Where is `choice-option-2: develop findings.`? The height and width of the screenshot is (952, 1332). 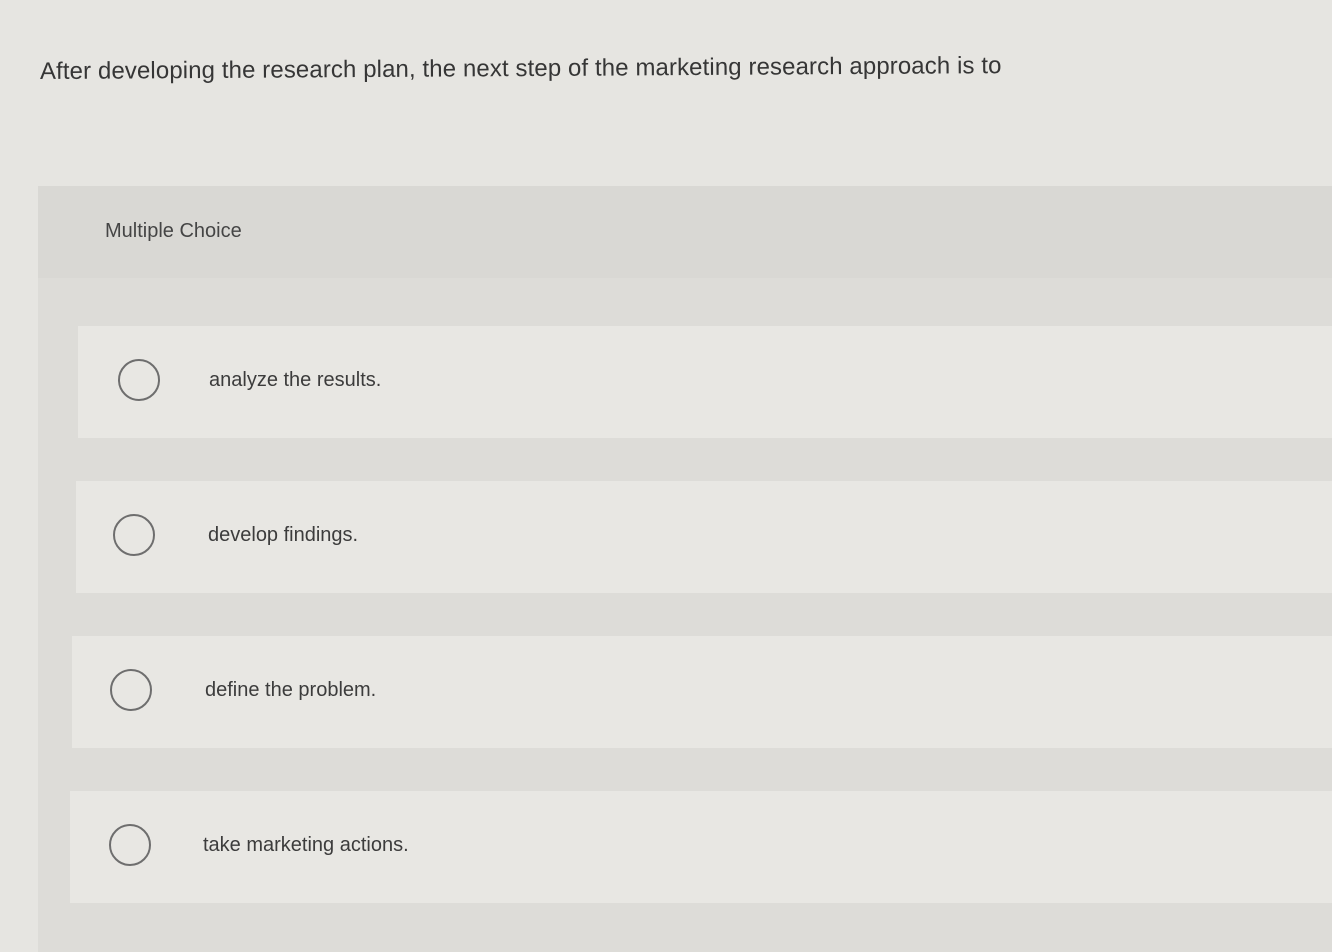
choice-option-2: develop findings. is located at coordinates (704, 537).